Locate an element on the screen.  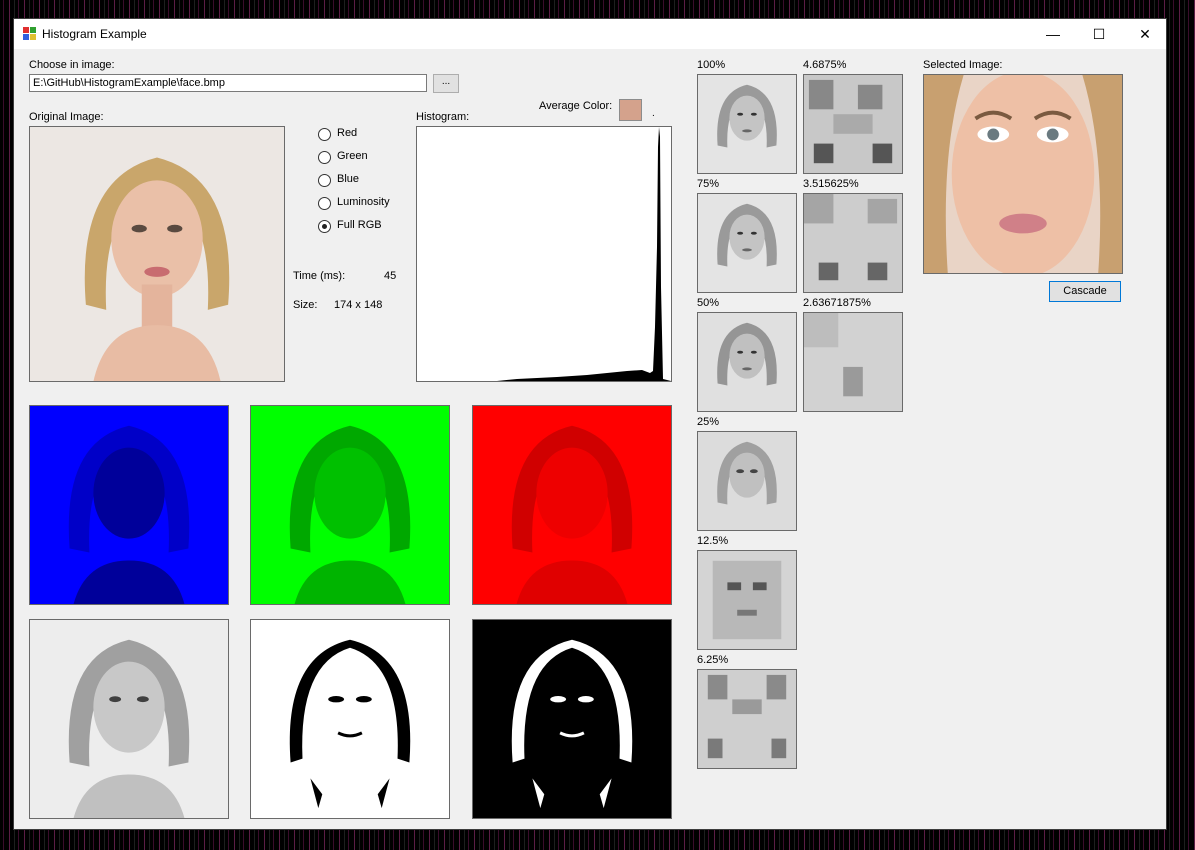
title-bar: Histogram Example — ☐ ✕ is located at coordinates (590, 34).